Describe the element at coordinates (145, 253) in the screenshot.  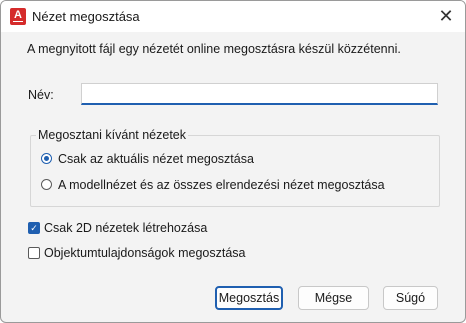
I see `checkbox-share-properties-label: Objektumtulajdonságok megosztása` at that location.